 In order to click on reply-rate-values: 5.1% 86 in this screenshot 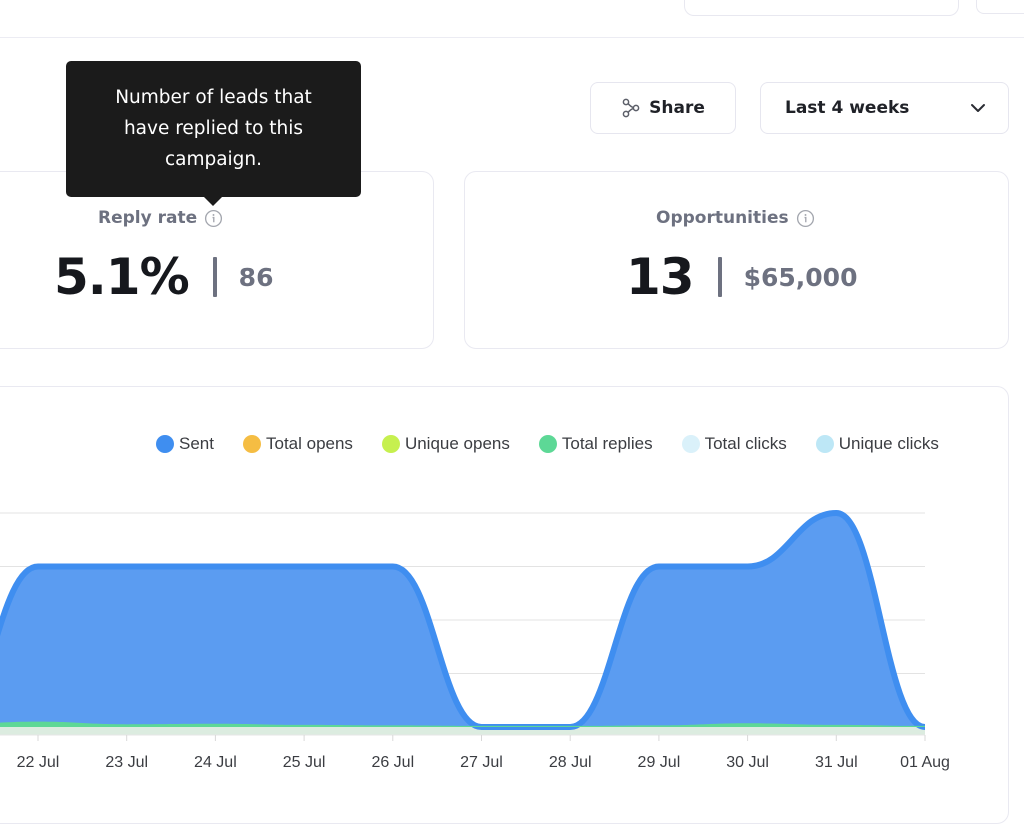, I will do `click(163, 277)`.